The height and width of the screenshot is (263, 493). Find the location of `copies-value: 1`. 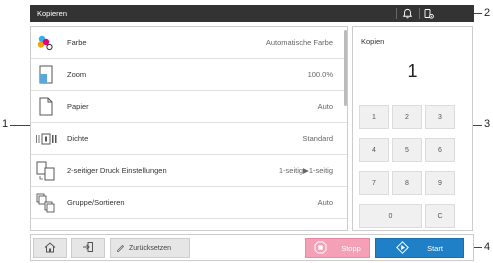

copies-value: 1 is located at coordinates (412, 71).